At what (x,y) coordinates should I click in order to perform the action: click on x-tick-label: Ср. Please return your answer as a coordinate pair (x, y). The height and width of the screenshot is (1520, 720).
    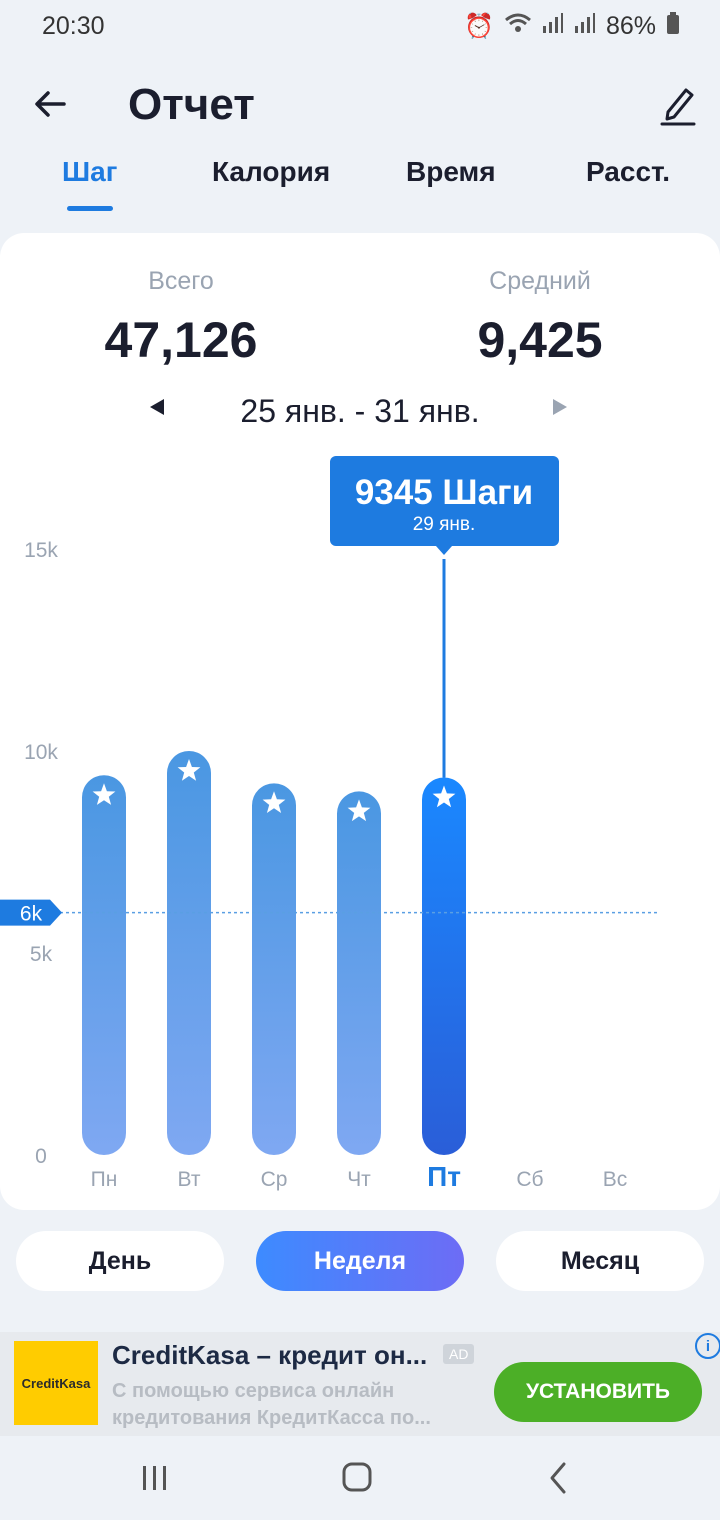
    Looking at the image, I should click on (274, 1179).